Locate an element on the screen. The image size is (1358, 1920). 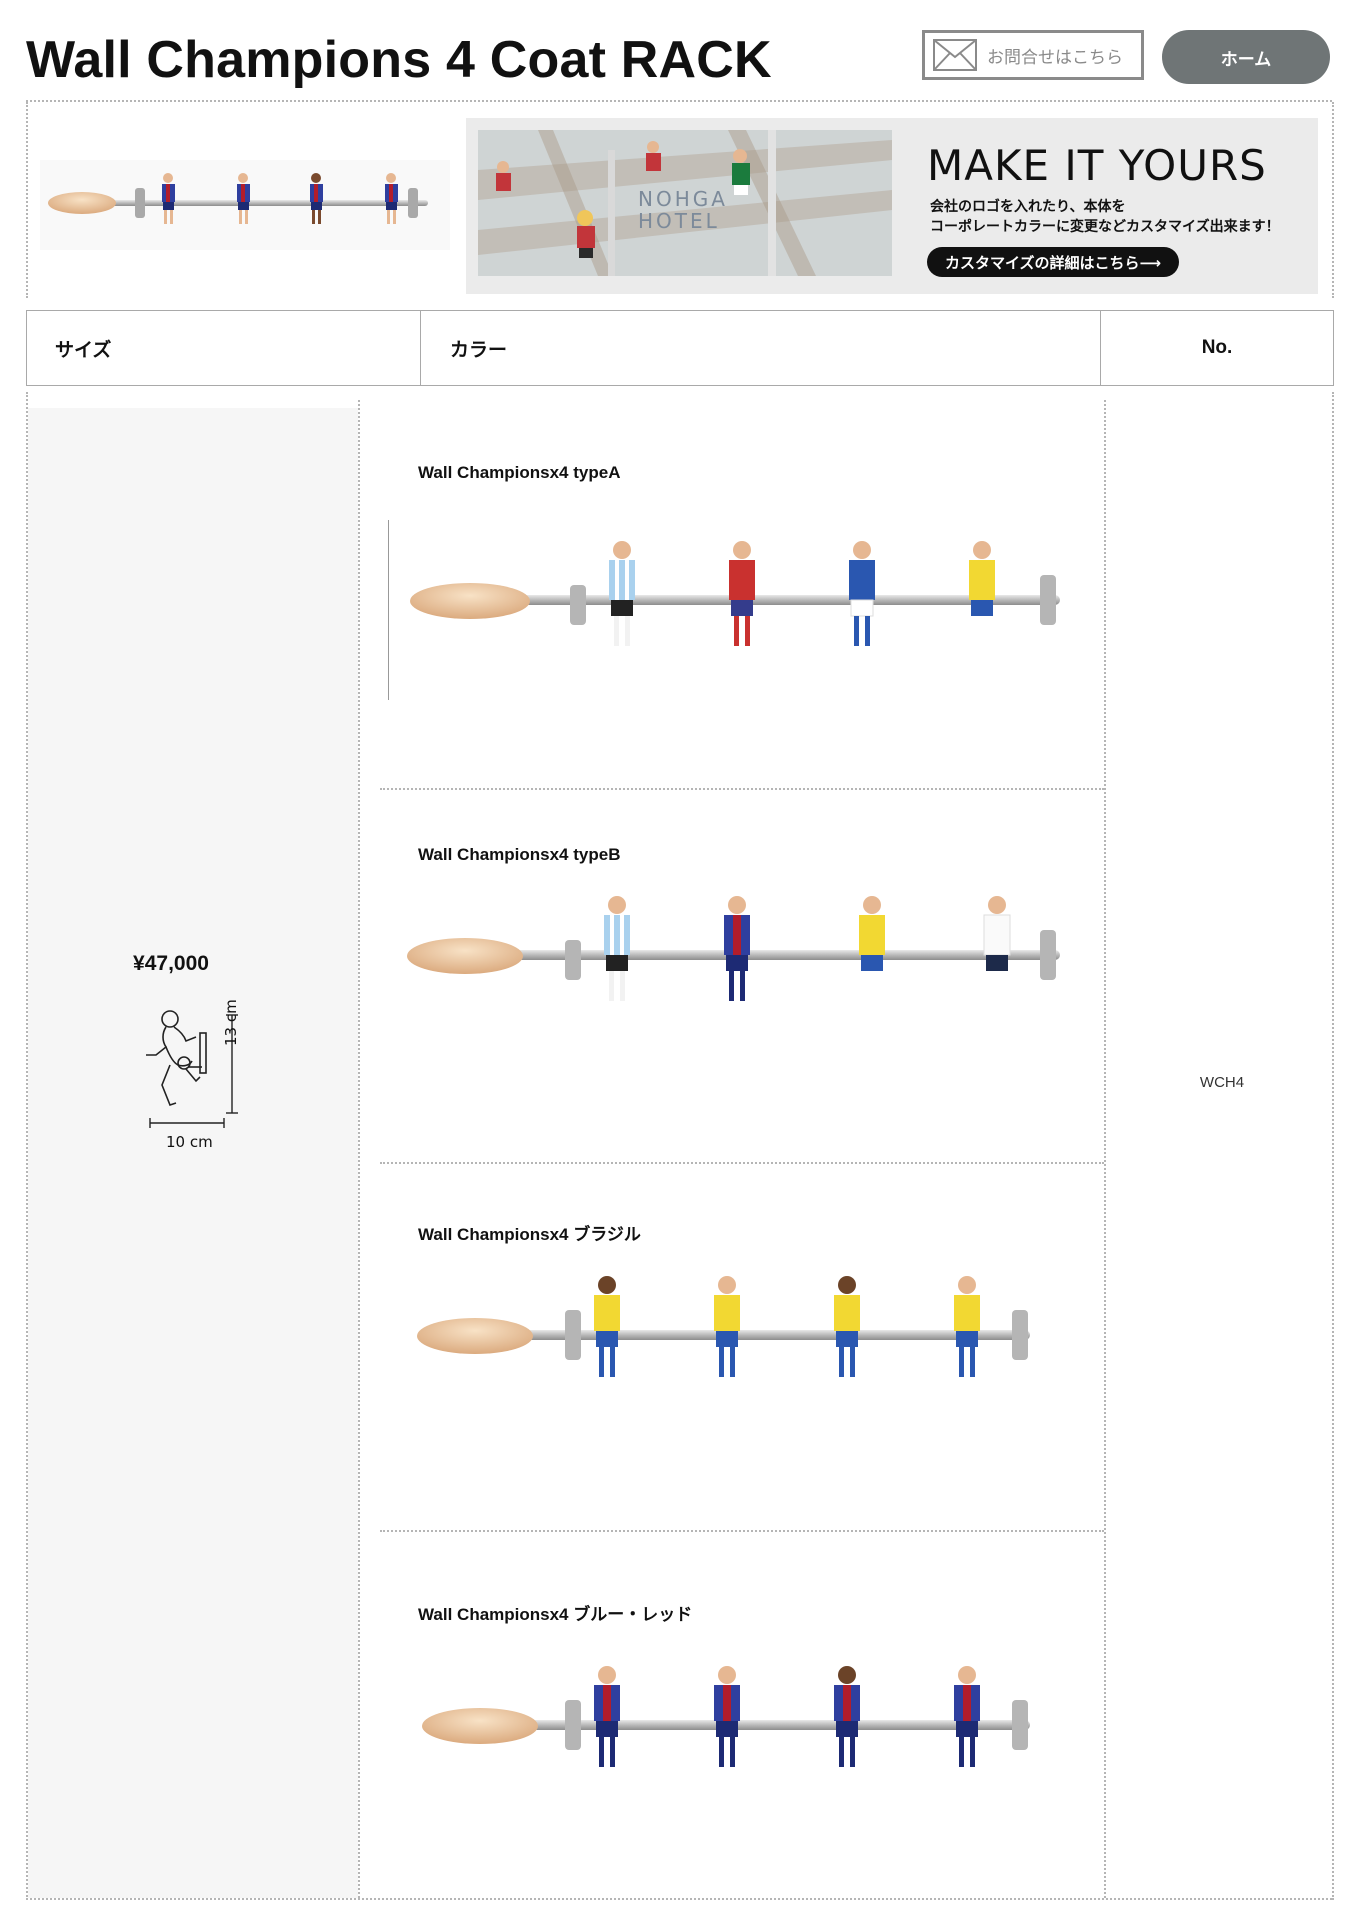
home-button: ホーム is located at coordinates (1246, 57).